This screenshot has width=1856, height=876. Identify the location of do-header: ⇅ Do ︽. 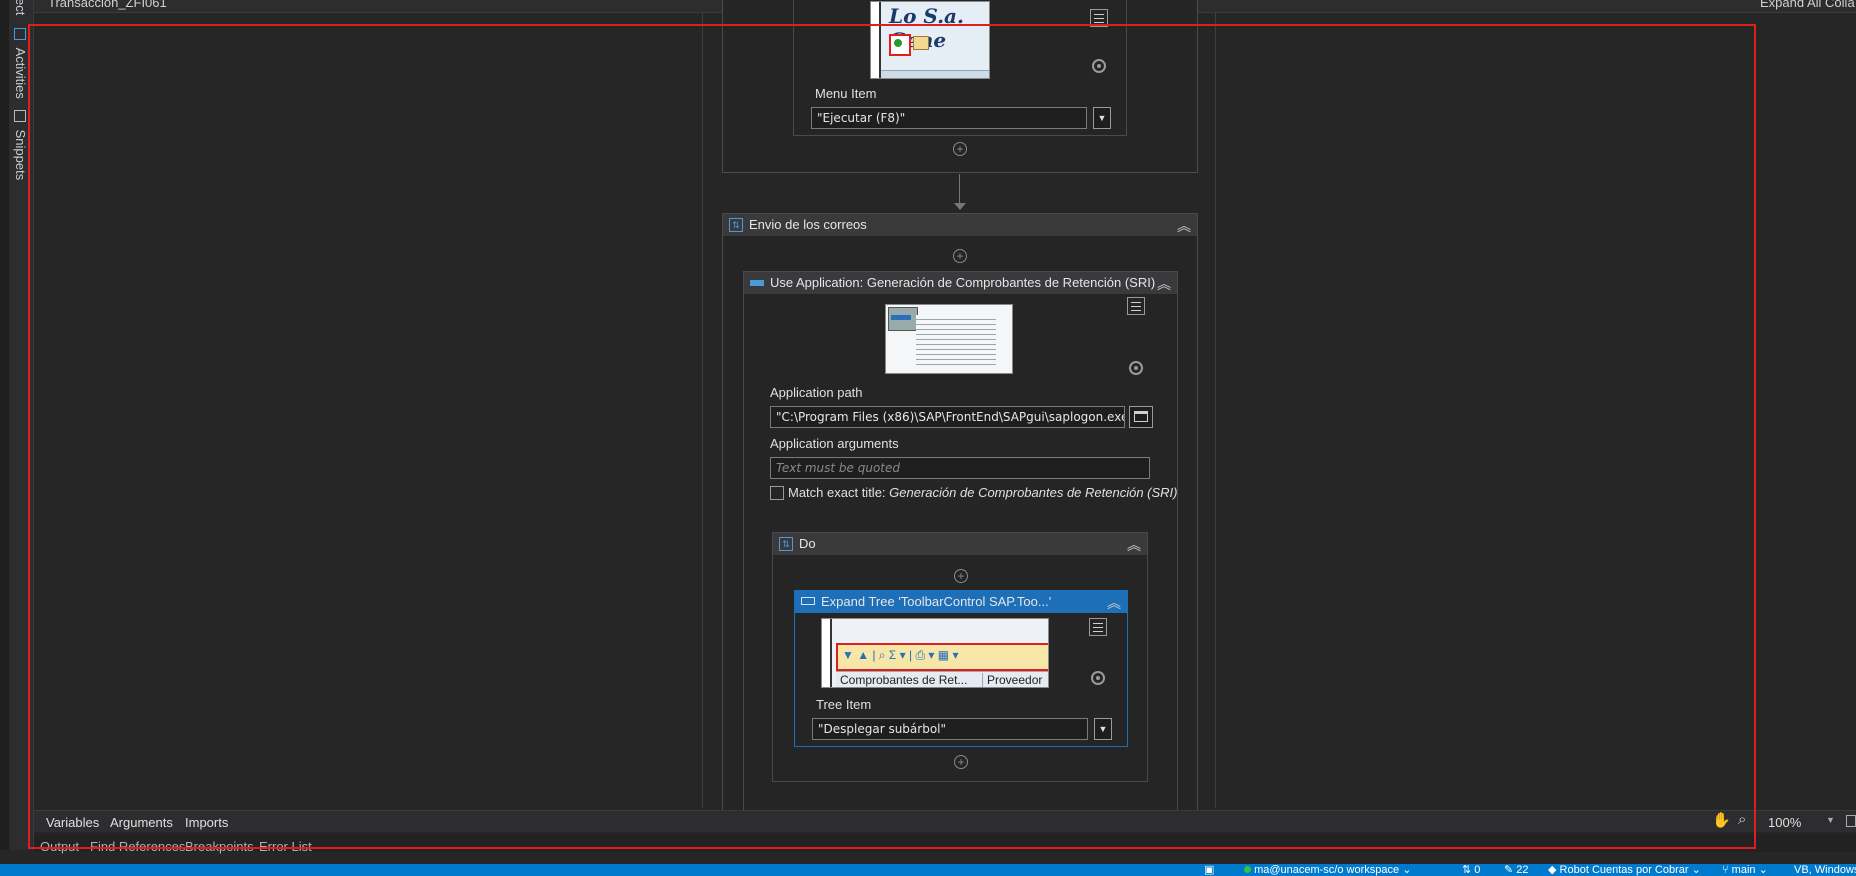
(960, 544).